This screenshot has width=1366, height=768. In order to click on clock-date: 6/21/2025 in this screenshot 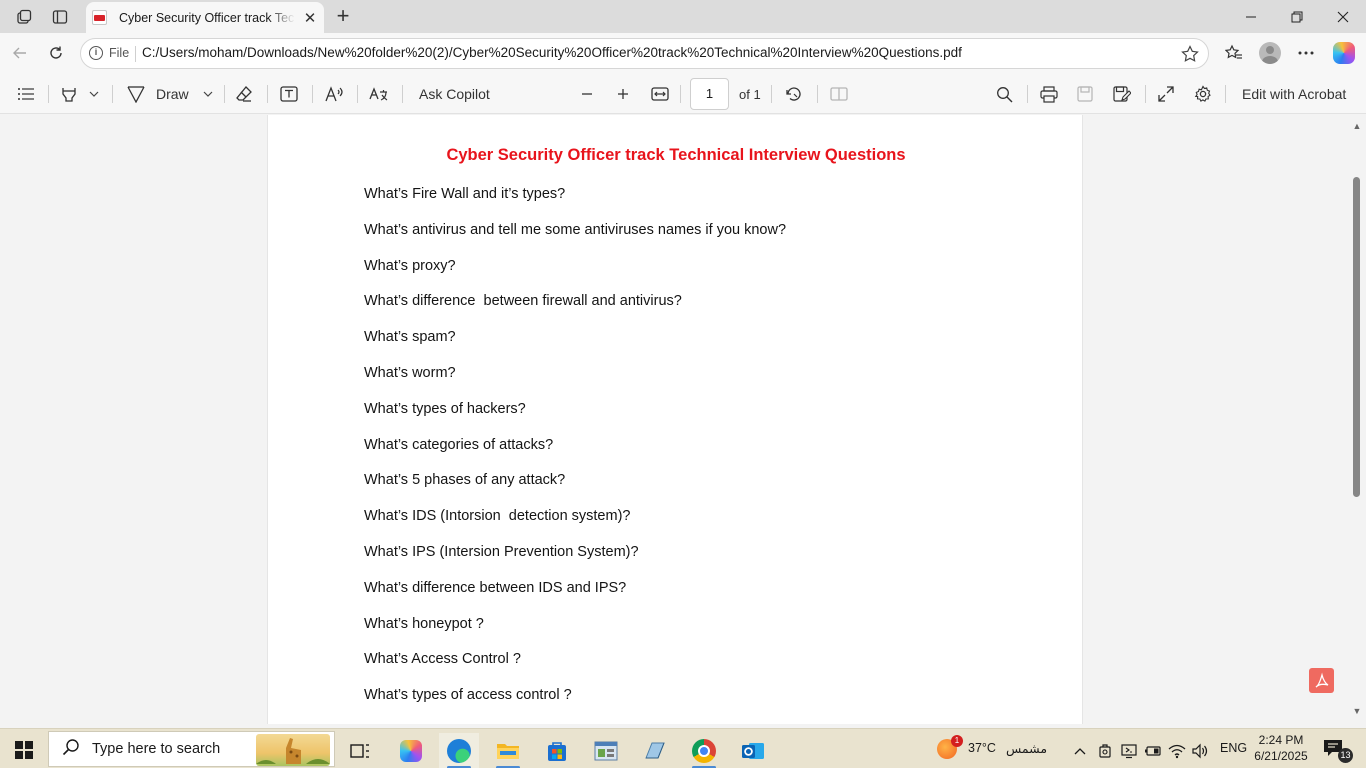, I will do `click(1281, 756)`.